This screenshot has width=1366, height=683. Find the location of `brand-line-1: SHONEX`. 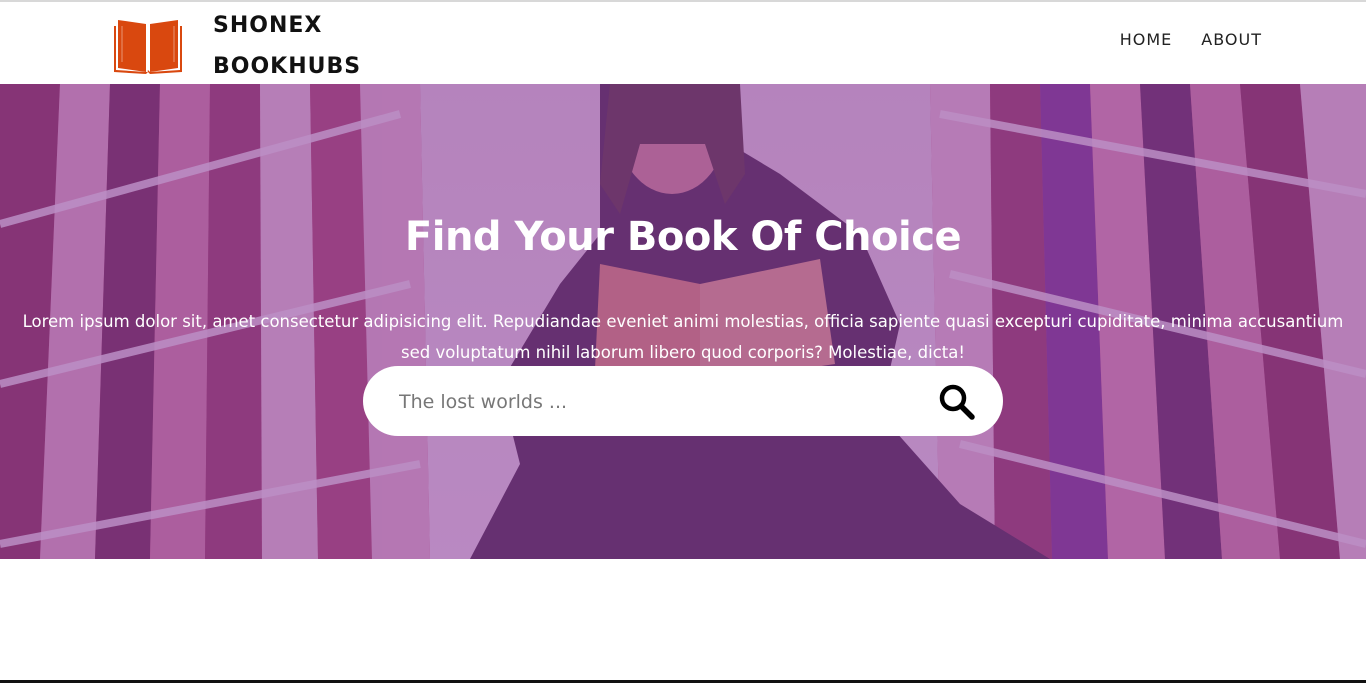

brand-line-1: SHONEX is located at coordinates (268, 25).